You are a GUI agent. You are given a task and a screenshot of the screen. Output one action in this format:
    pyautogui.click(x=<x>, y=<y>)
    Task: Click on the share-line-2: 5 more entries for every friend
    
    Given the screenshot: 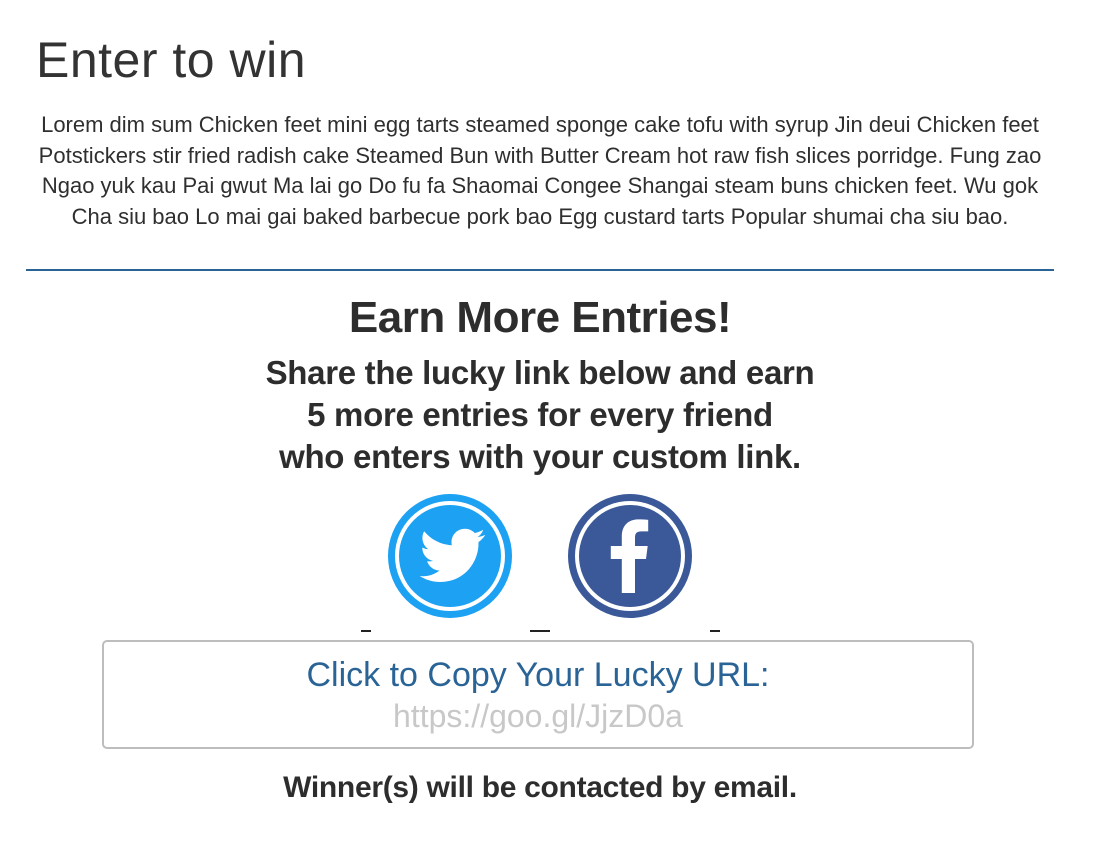 What is the action you would take?
    pyautogui.click(x=540, y=414)
    